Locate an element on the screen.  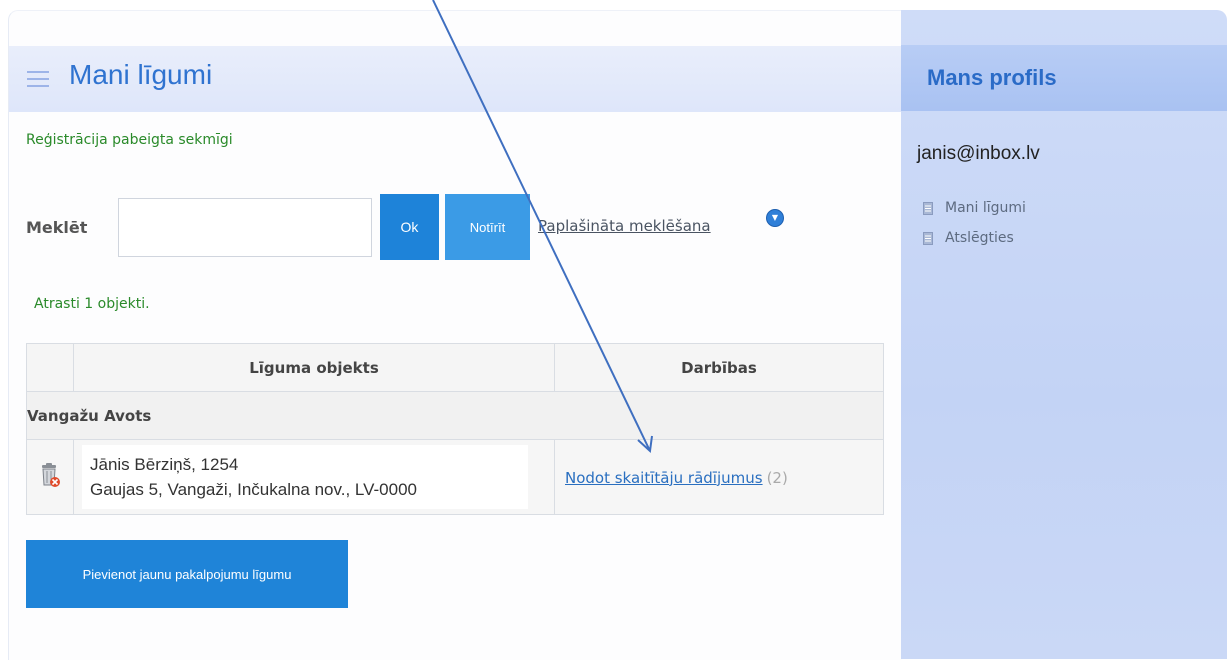
sidebar-item-contracts: Mani līgumi is located at coordinates (974, 208).